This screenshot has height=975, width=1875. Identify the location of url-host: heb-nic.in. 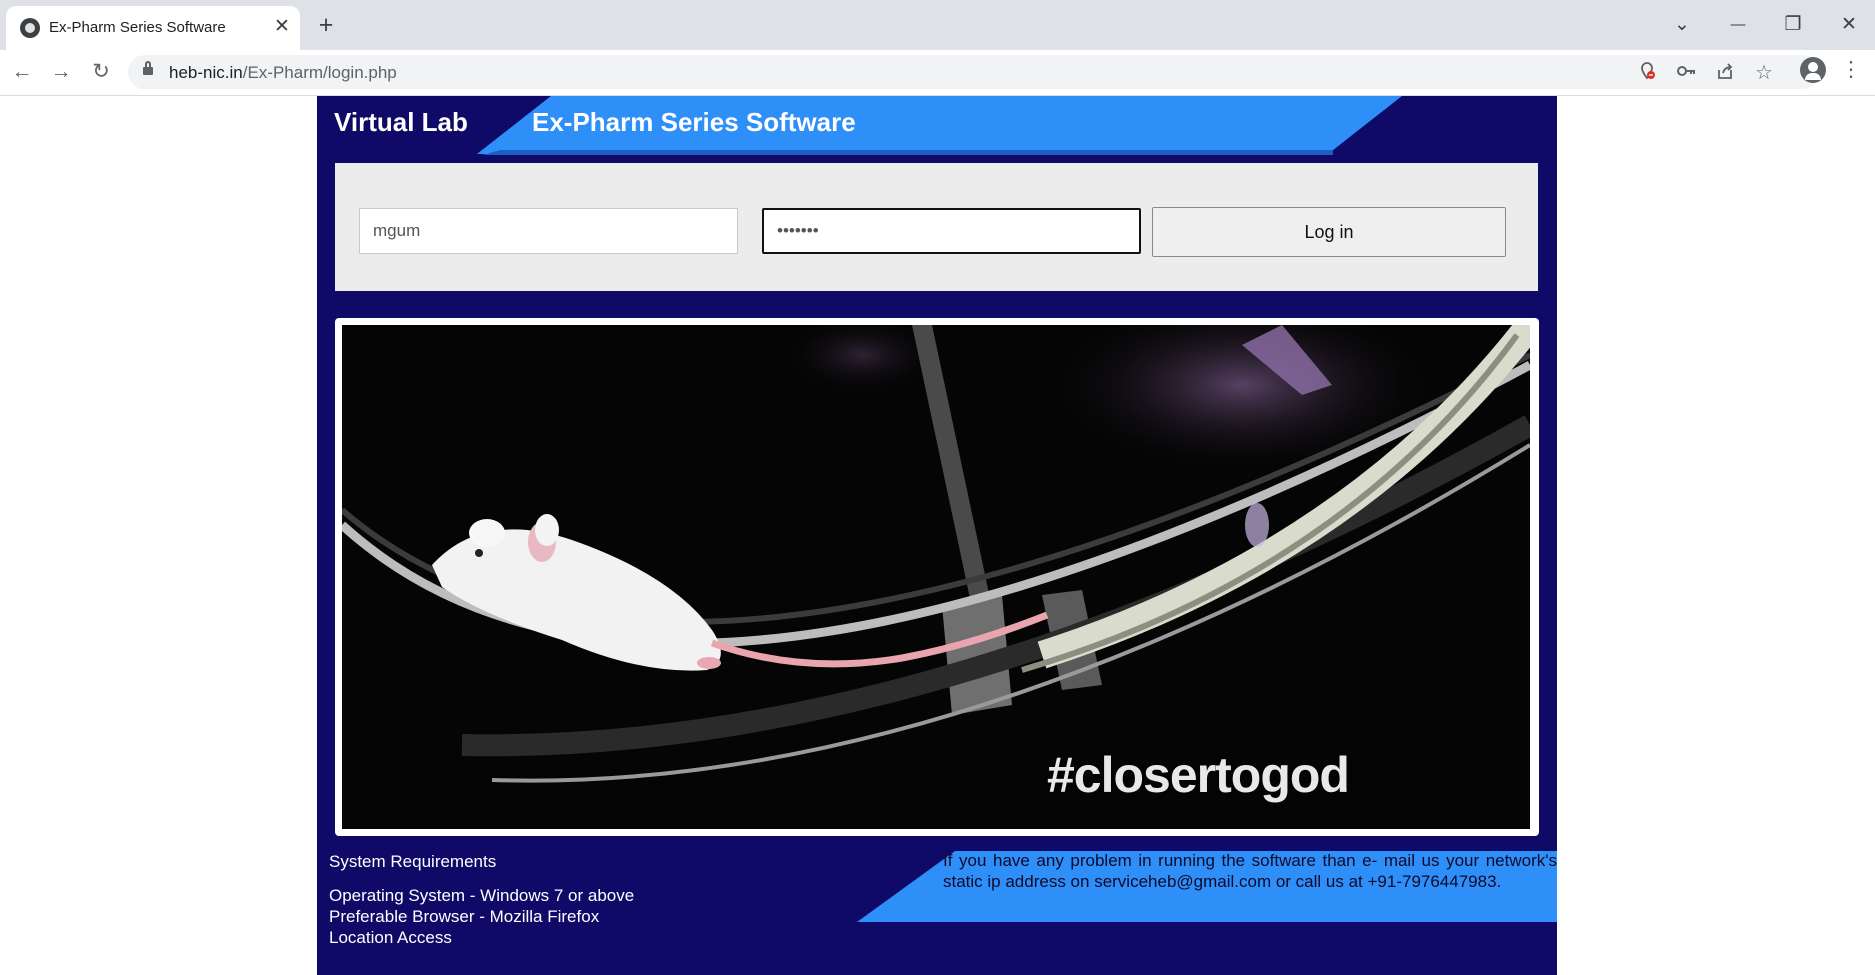
(206, 72).